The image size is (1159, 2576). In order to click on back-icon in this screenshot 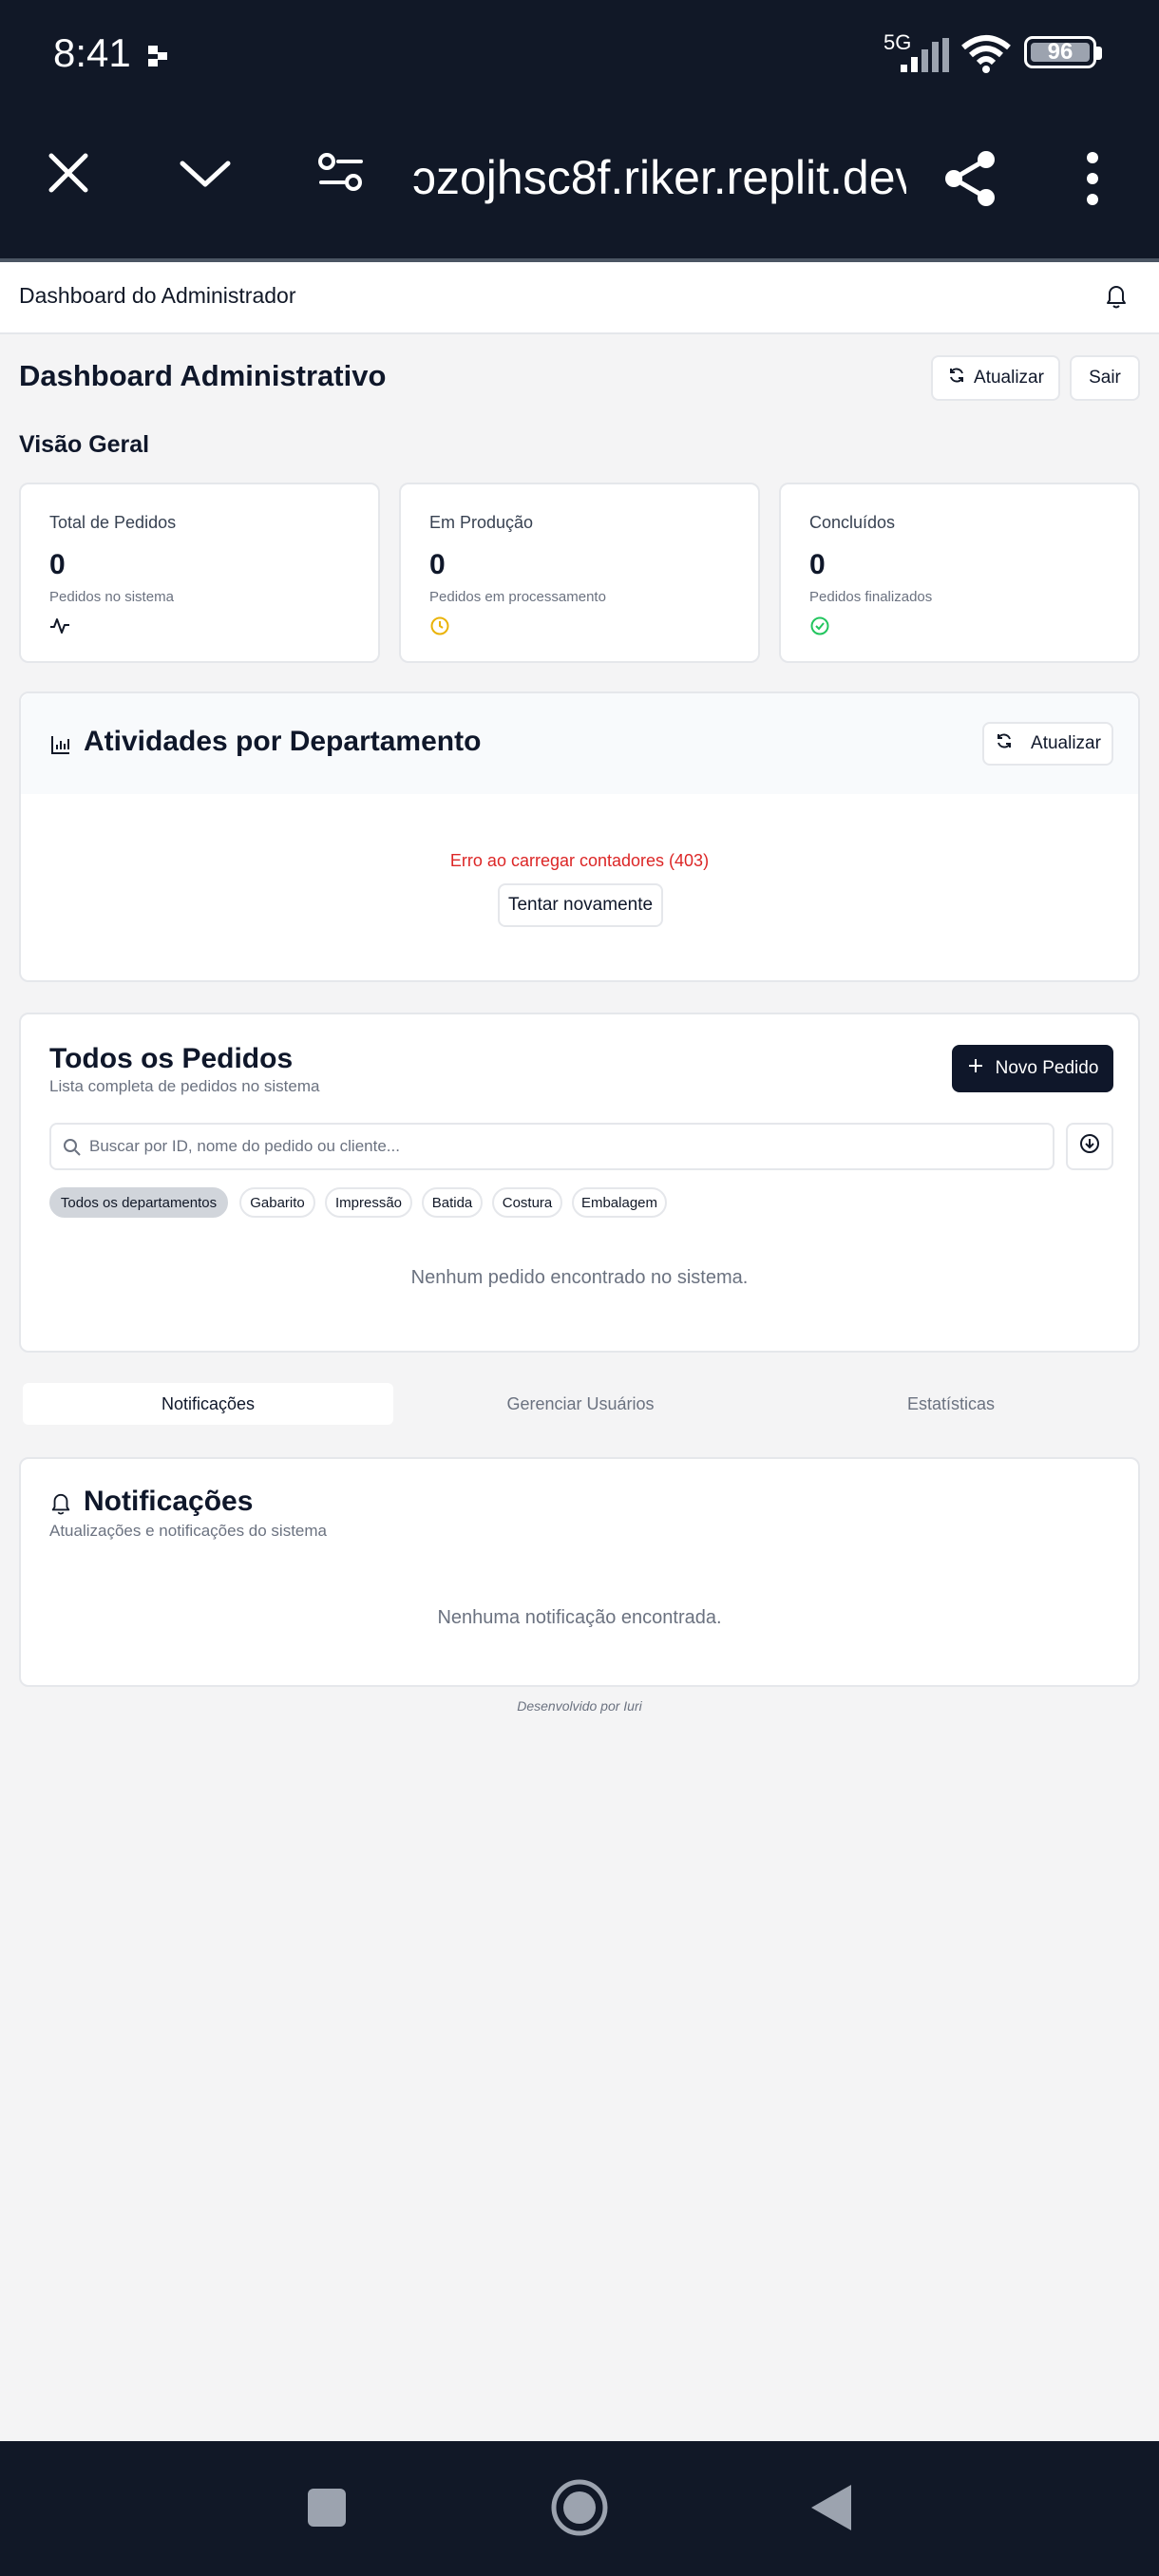, I will do `click(831, 2510)`.